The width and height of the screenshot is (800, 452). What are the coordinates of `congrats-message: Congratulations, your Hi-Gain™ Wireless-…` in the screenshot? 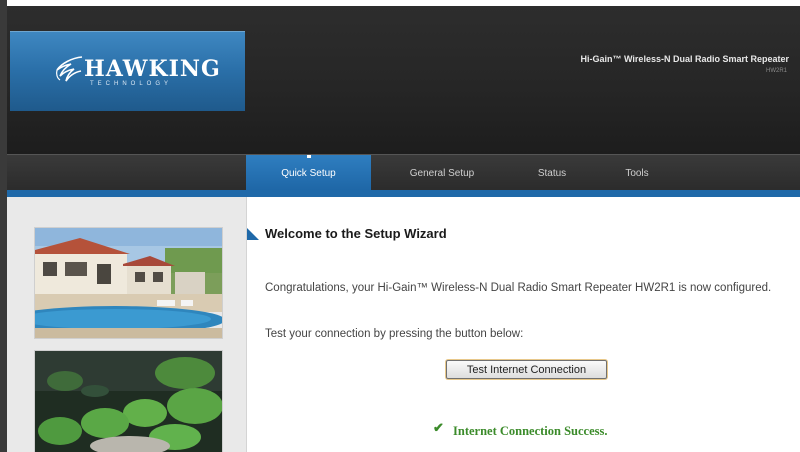 It's located at (518, 288).